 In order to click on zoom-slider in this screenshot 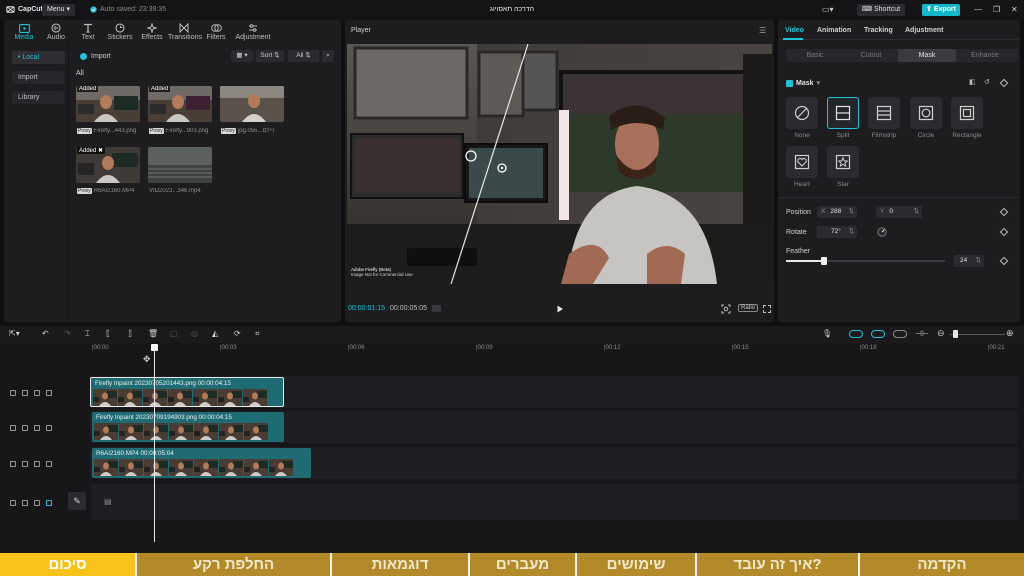, I will do `click(977, 334)`.